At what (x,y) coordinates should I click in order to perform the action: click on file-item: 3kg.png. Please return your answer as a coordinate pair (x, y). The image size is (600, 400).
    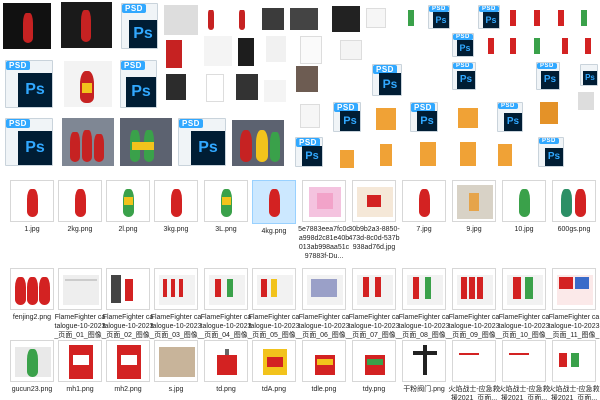
    Looking at the image, I should click on (176, 207).